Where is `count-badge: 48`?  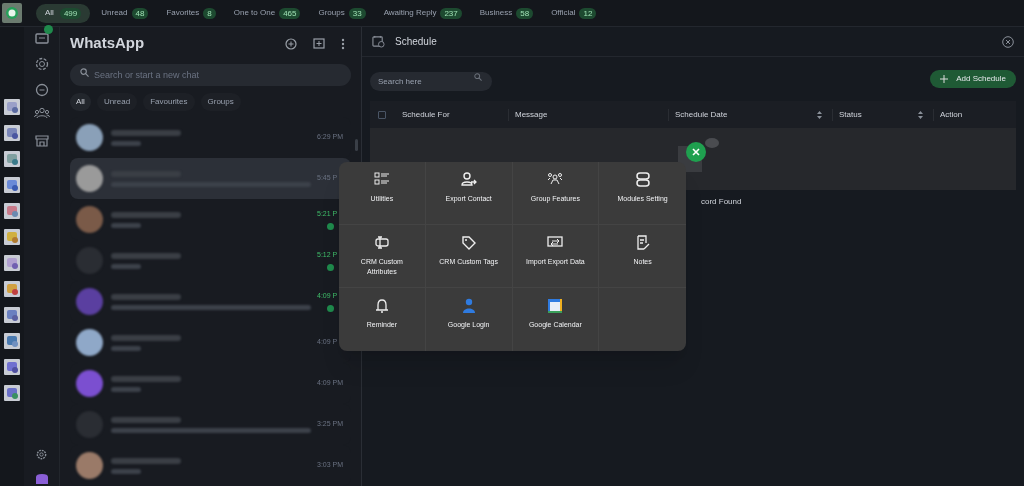 count-badge: 48 is located at coordinates (140, 13).